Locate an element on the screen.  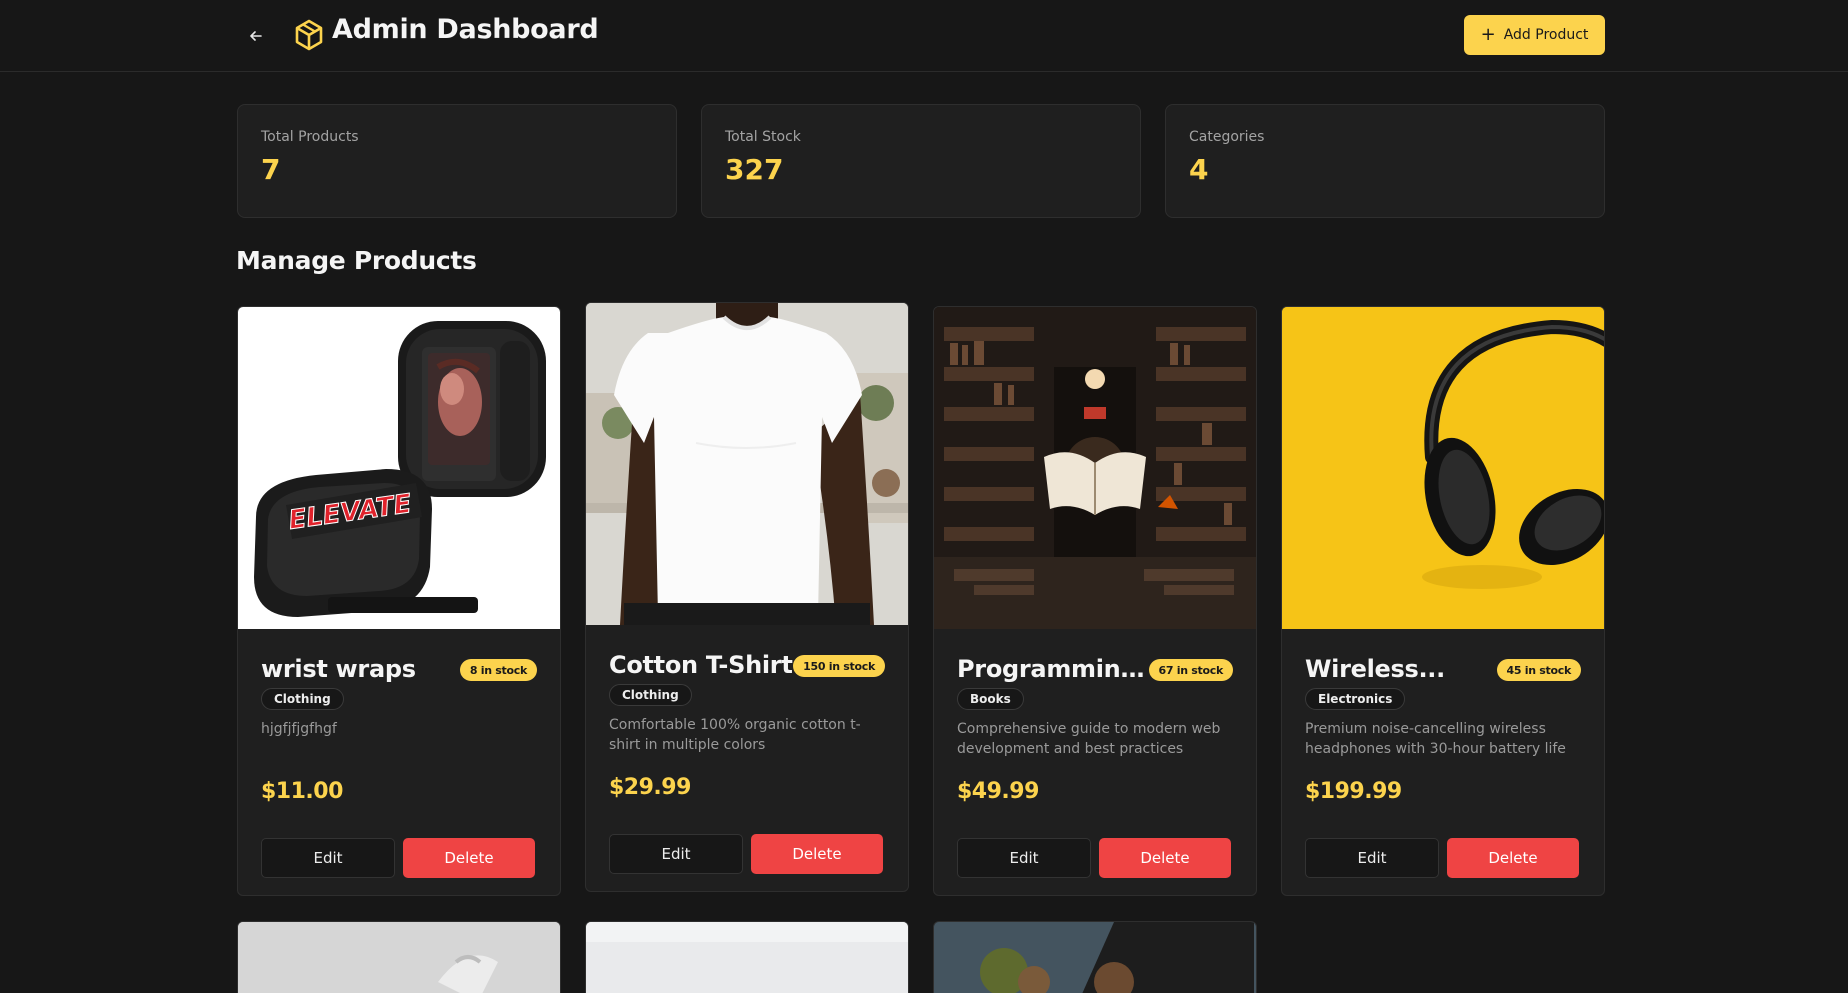
product-image: ELEVATE is located at coordinates (399, 468).